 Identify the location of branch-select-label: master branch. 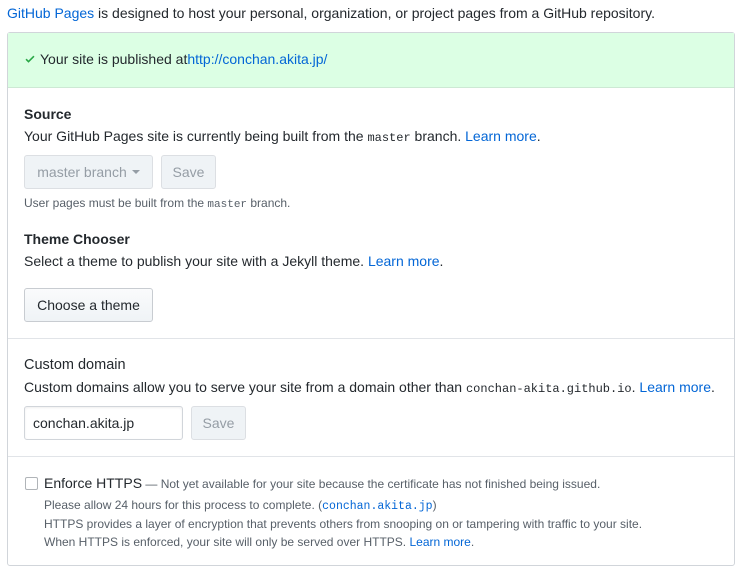
(82, 172).